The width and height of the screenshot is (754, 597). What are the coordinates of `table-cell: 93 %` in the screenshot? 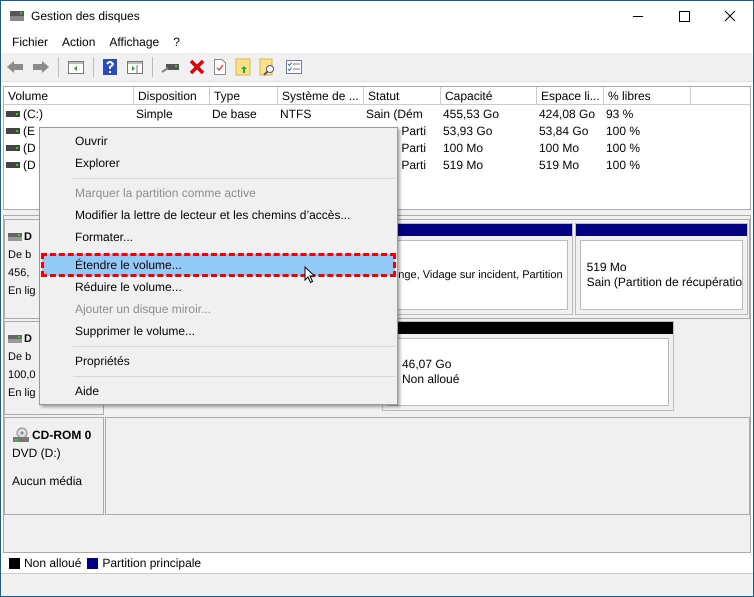 It's located at (620, 113).